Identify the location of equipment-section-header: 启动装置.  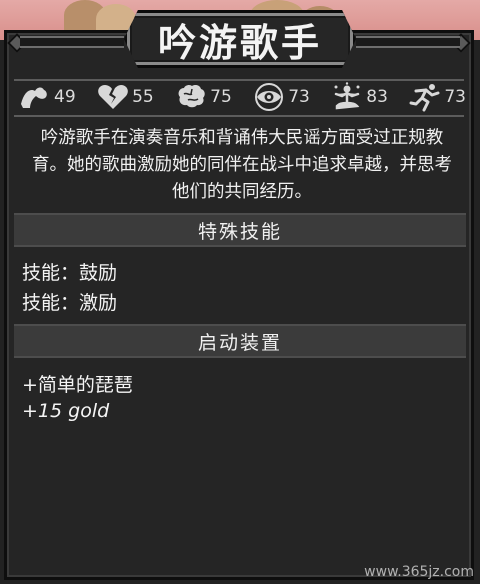
(240, 341).